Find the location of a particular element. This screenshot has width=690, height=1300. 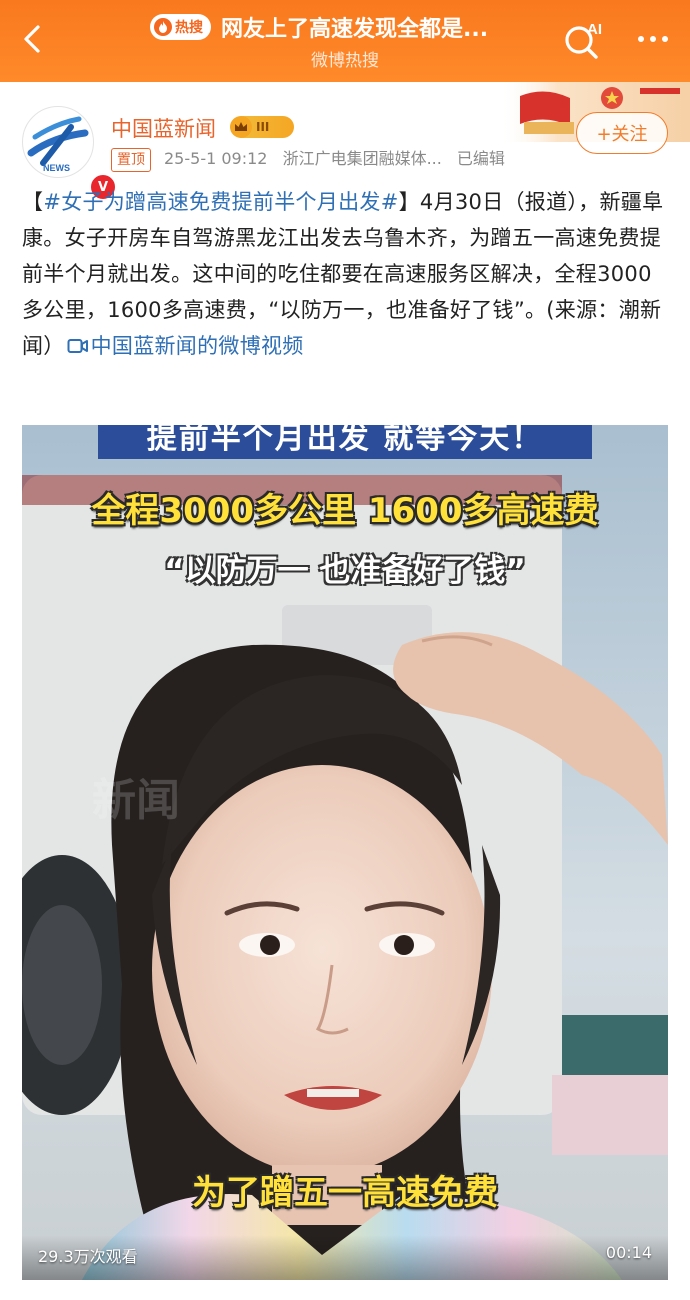

ai-search-button: AI is located at coordinates (585, 39).